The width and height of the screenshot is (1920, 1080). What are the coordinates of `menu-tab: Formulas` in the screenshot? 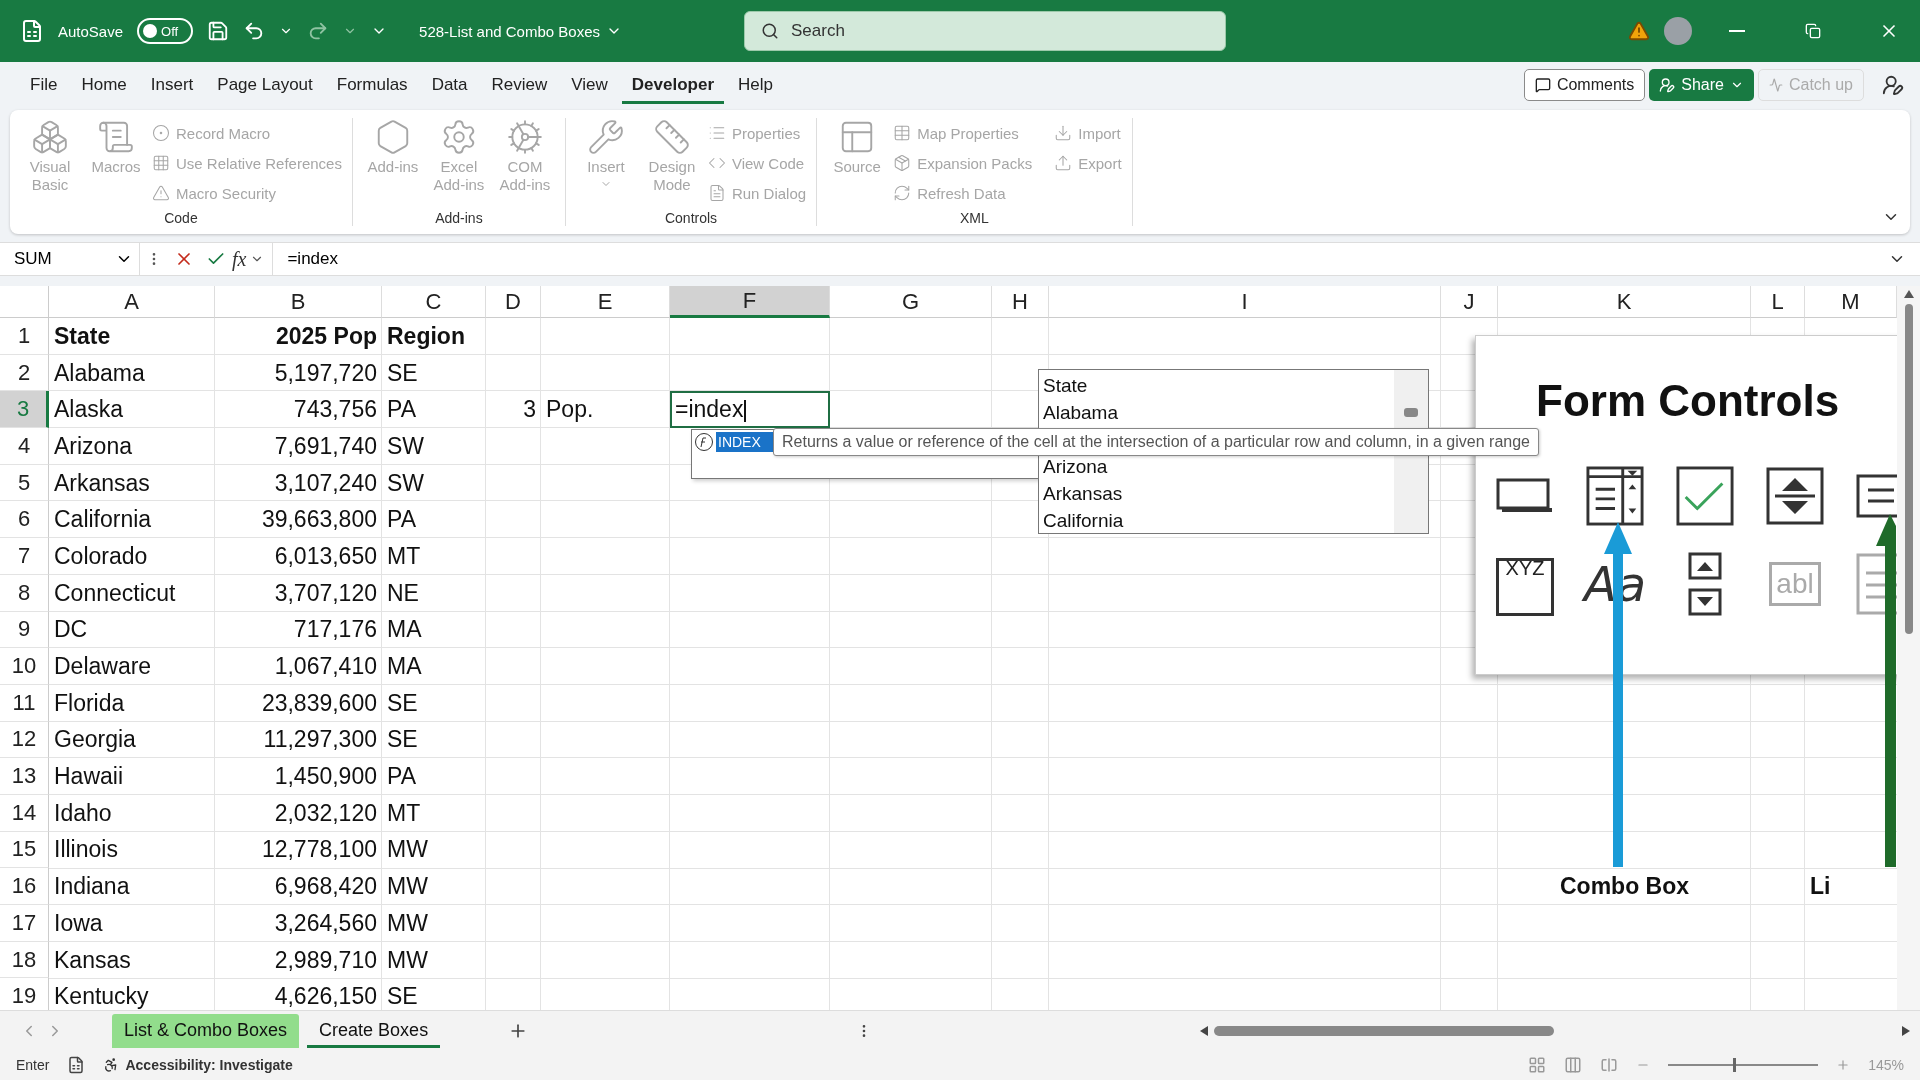 It's located at (372, 85).